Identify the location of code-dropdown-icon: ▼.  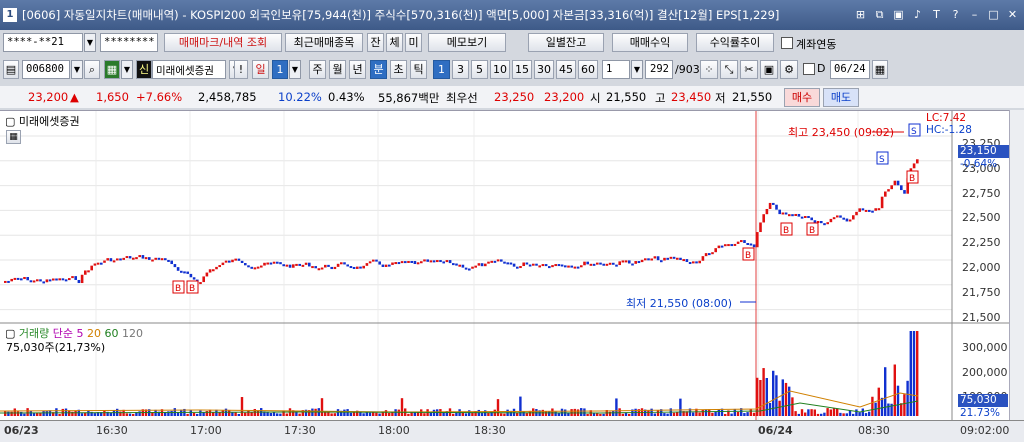
(77, 69).